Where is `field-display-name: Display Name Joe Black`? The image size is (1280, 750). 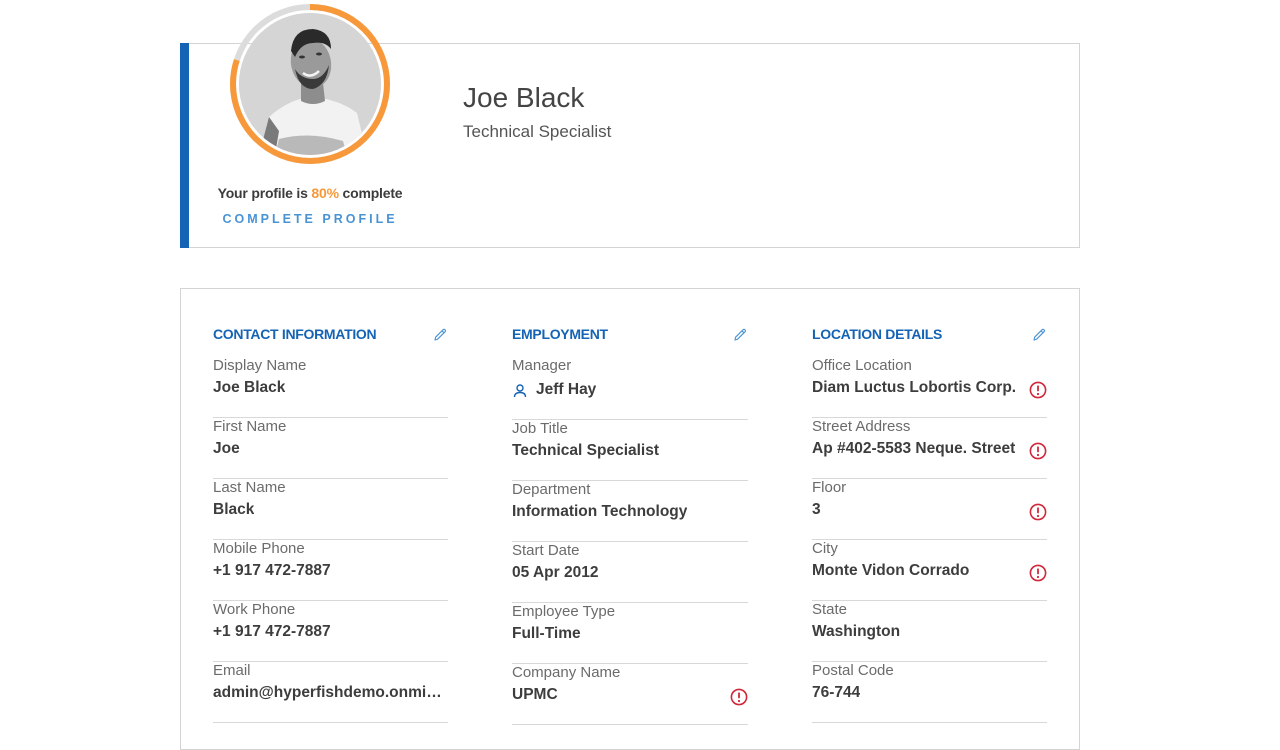
field-display-name: Display Name Joe Black is located at coordinates (330, 387).